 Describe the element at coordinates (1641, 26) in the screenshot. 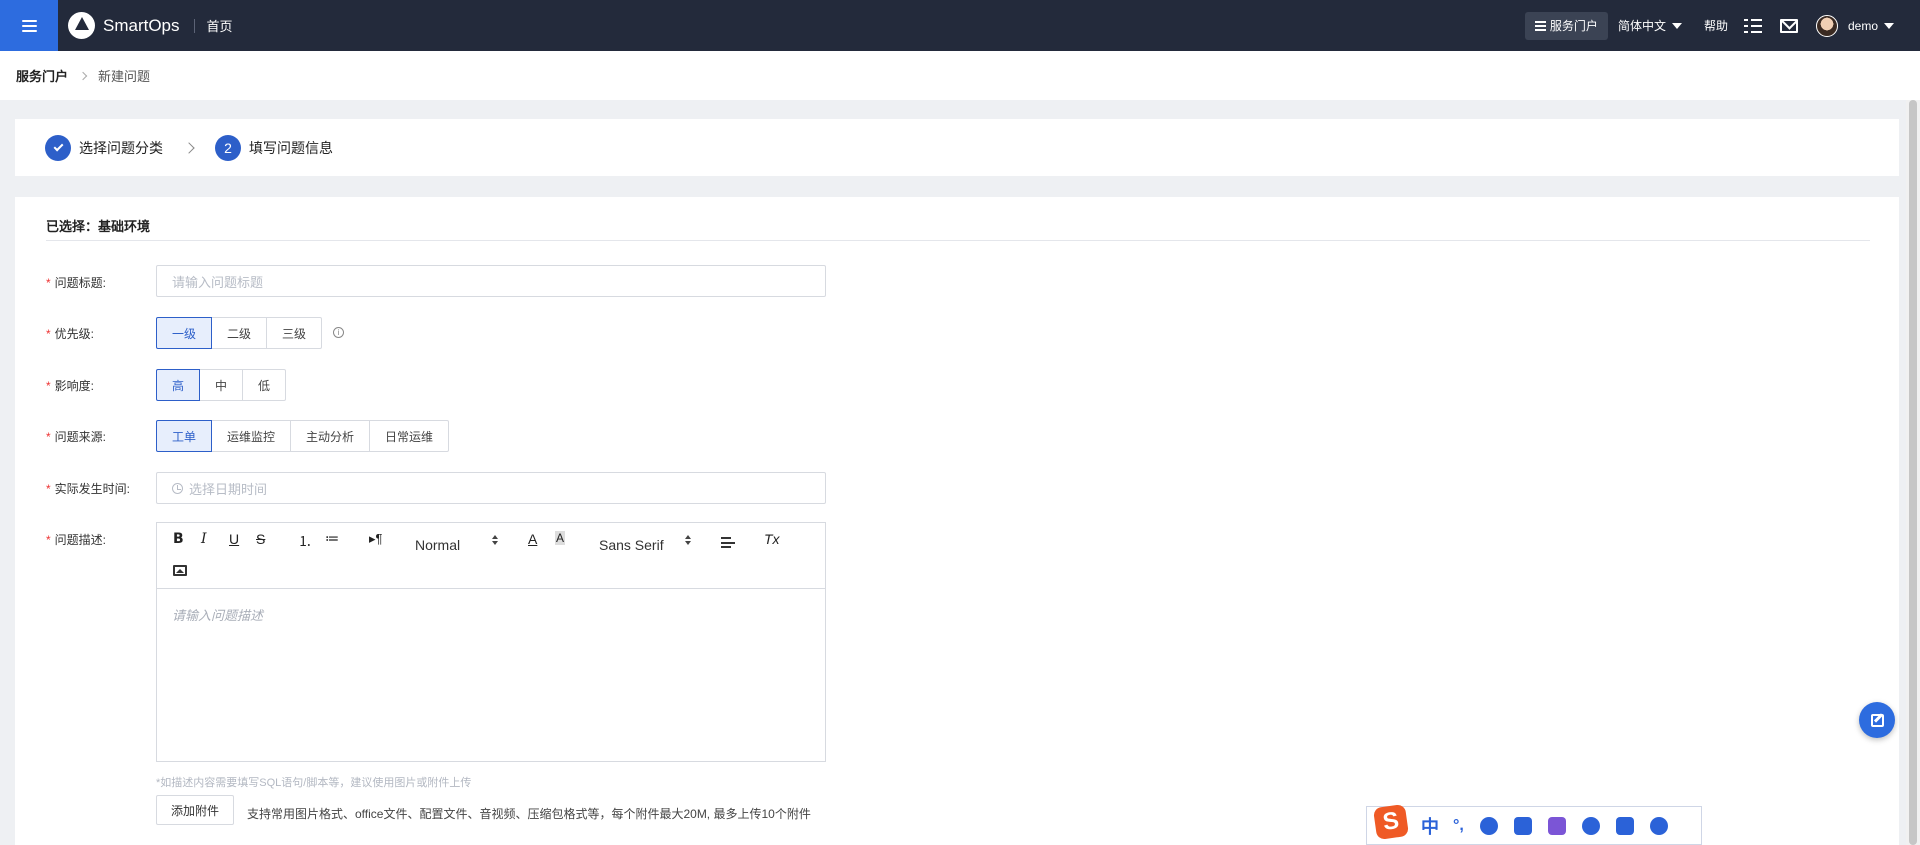

I see `language-label: 简体中文` at that location.